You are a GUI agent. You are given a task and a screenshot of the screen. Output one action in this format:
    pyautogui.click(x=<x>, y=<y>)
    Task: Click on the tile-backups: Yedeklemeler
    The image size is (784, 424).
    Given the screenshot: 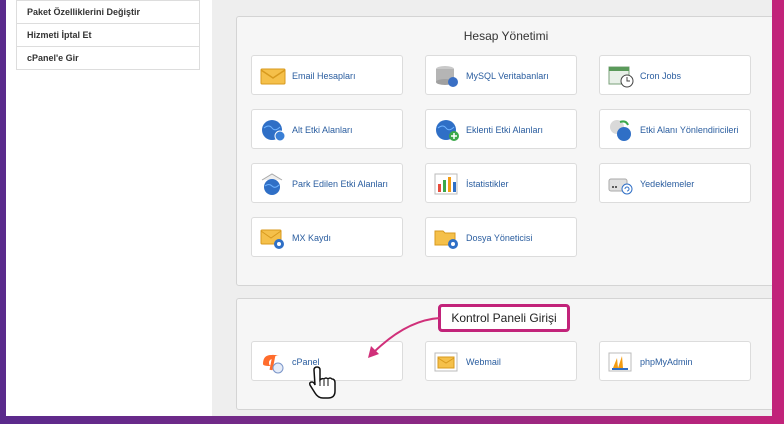 What is the action you would take?
    pyautogui.click(x=675, y=183)
    